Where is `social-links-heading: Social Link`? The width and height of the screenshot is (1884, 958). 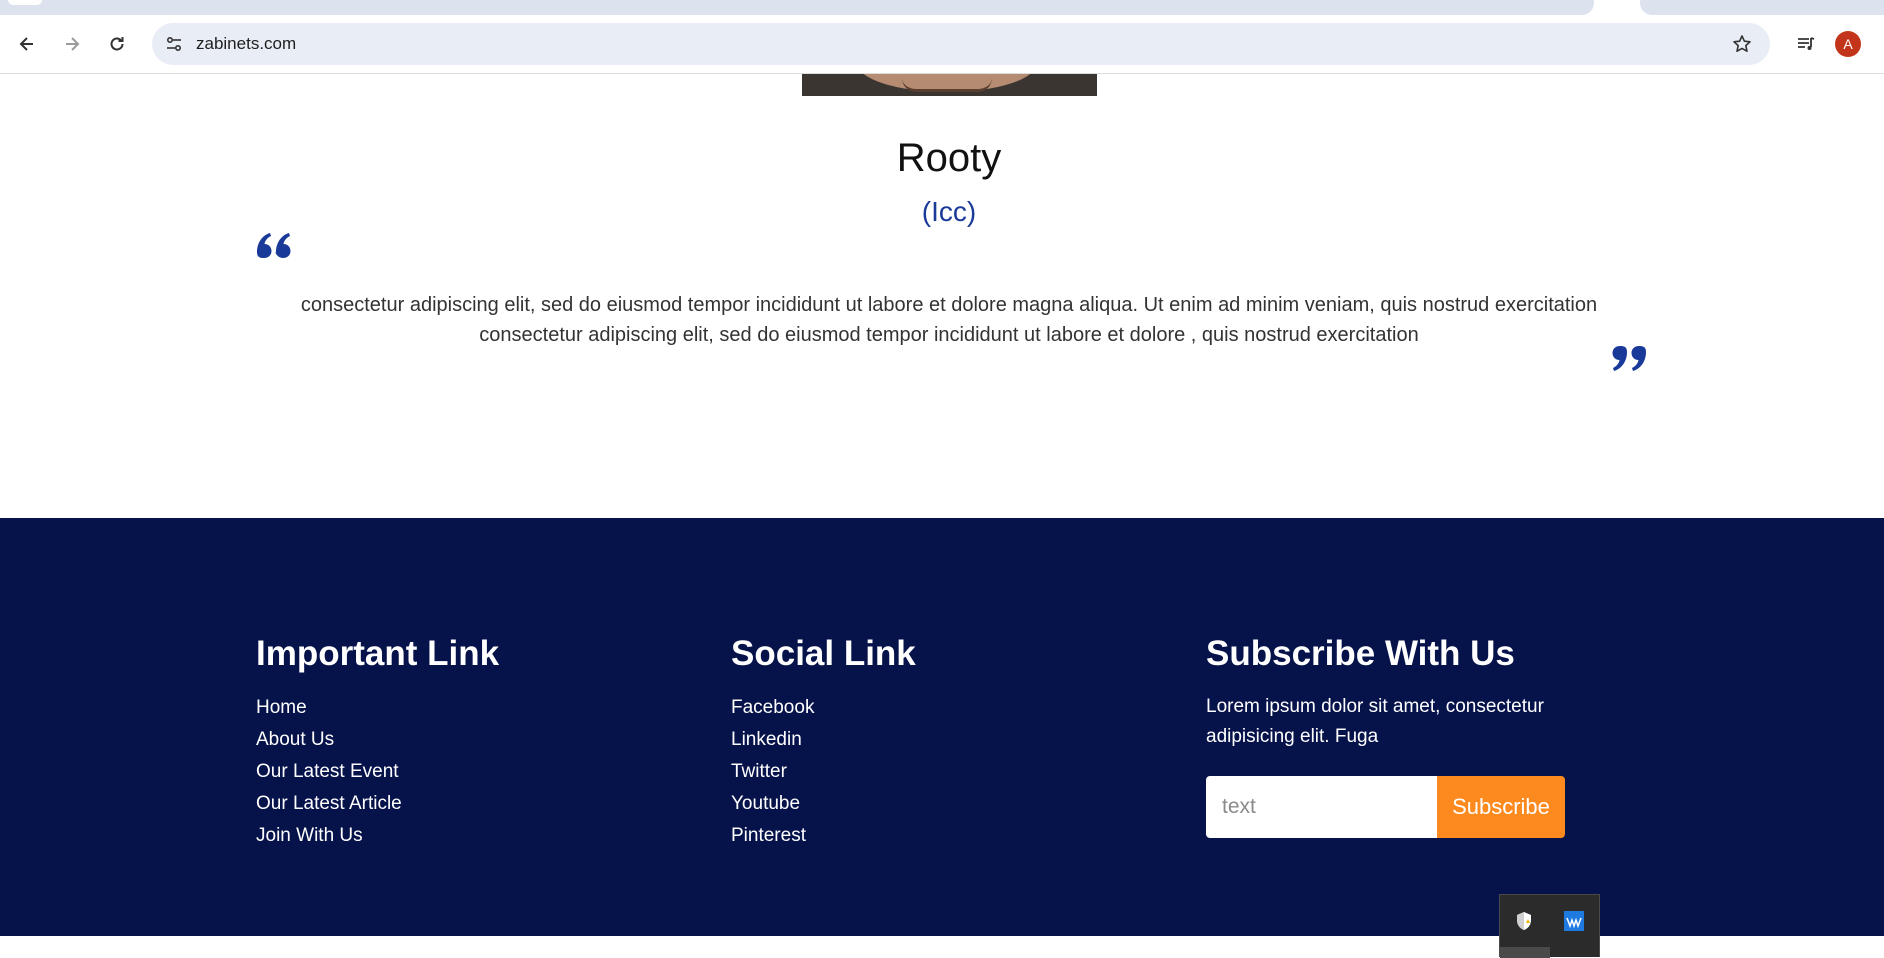
social-links-heading: Social Link is located at coordinates (823, 653).